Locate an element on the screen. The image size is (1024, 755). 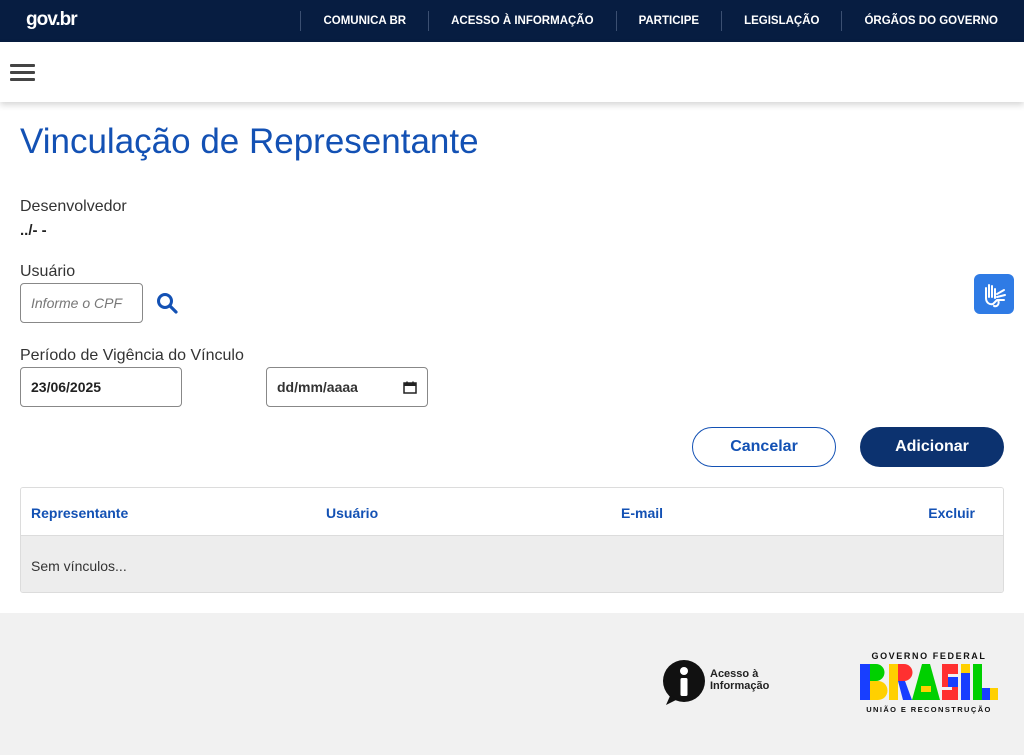
column-header-email: E-mail is located at coordinates (642, 513).